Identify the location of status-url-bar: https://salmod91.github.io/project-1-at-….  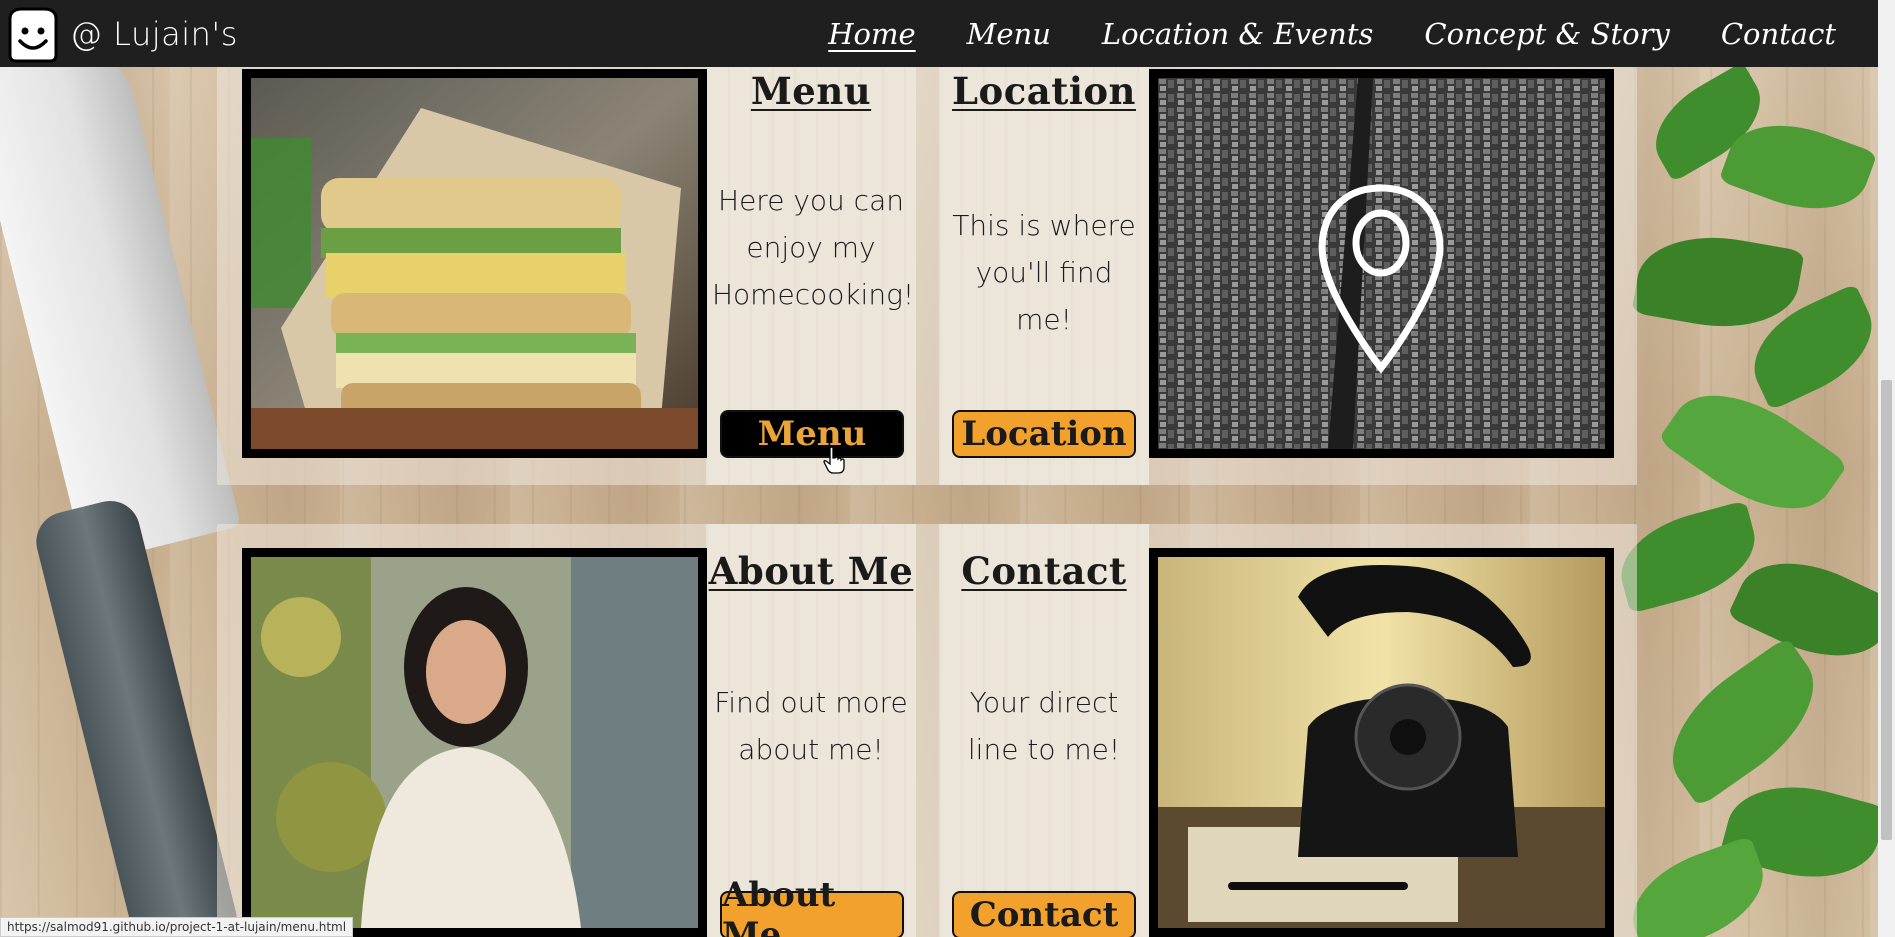
(177, 927).